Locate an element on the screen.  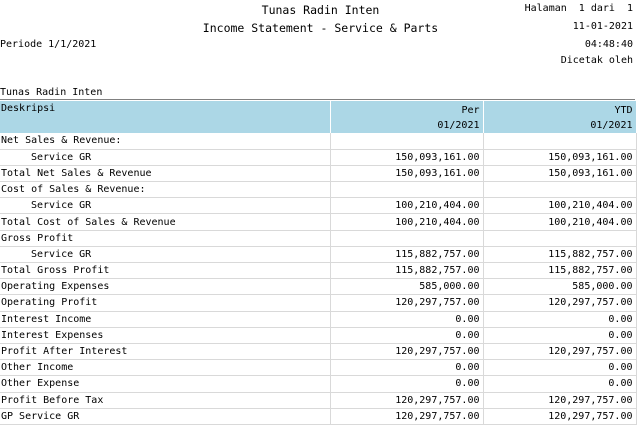
column-header-per: Per 01/2021 is located at coordinates (407, 117).